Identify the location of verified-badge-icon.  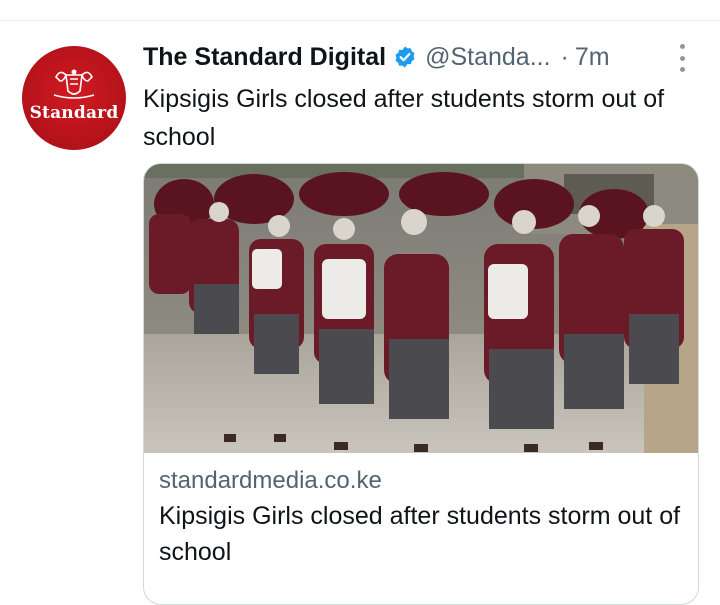
(405, 57).